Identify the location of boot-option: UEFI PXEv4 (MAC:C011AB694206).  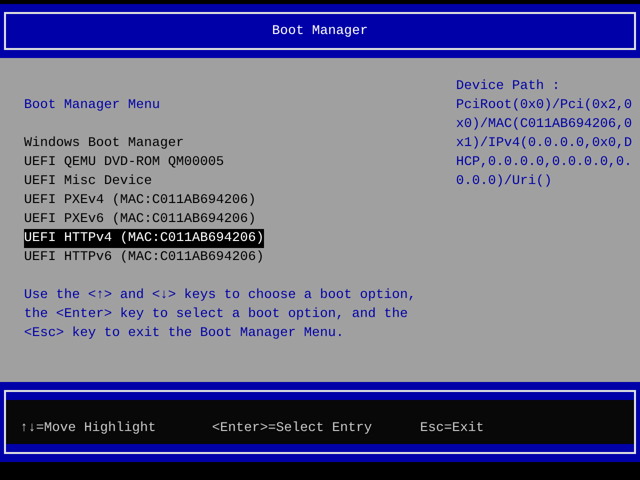
(140, 200).